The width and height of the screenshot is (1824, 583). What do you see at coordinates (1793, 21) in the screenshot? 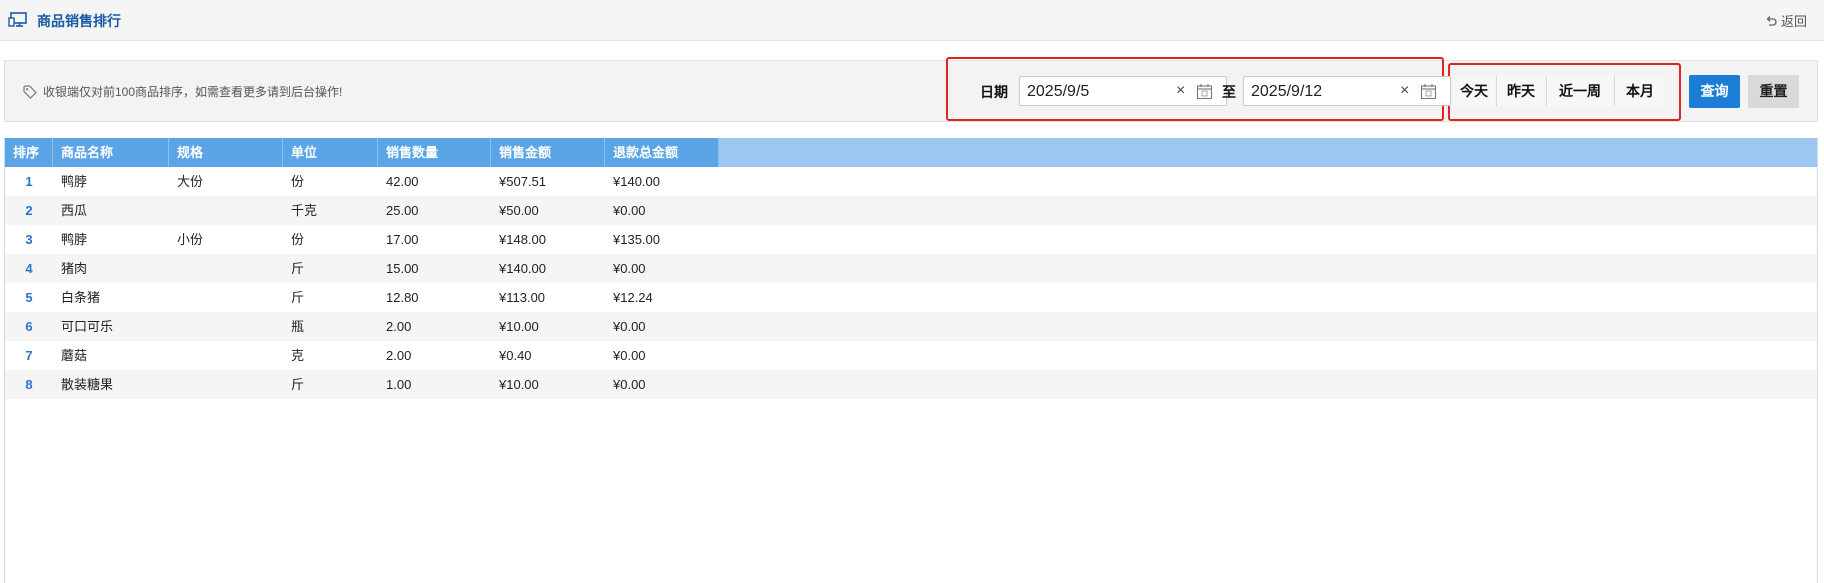
I see `back-label: 返回` at bounding box center [1793, 21].